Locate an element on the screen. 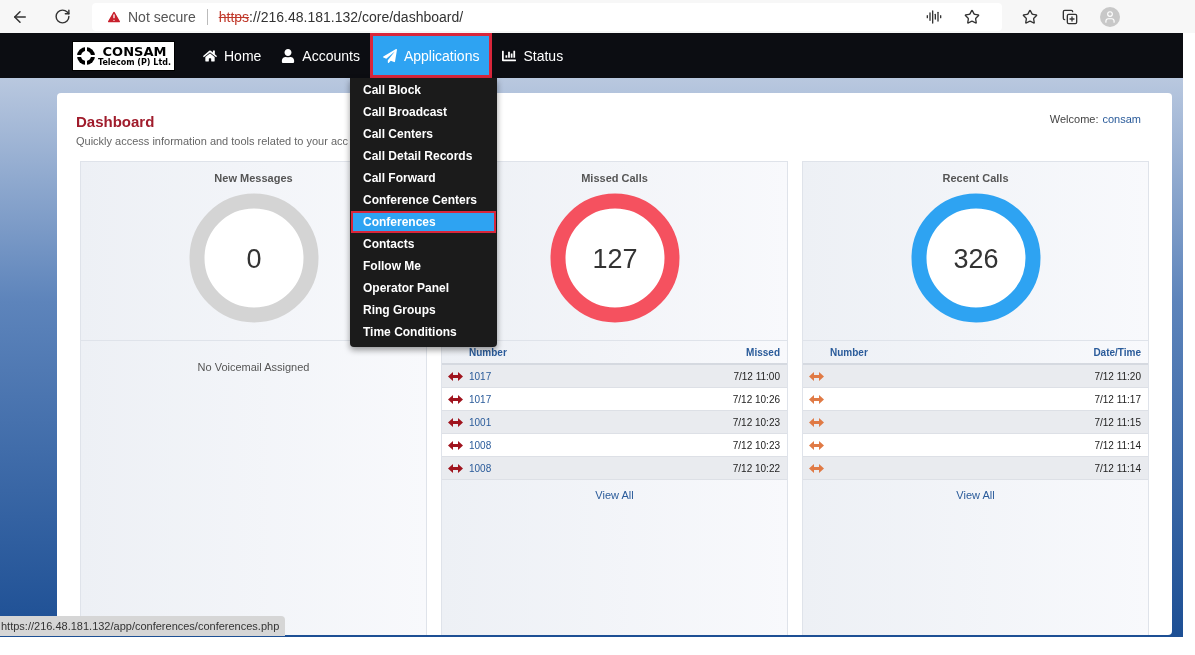 The width and height of the screenshot is (1195, 655). column-header: Missed is located at coordinates (763, 352).